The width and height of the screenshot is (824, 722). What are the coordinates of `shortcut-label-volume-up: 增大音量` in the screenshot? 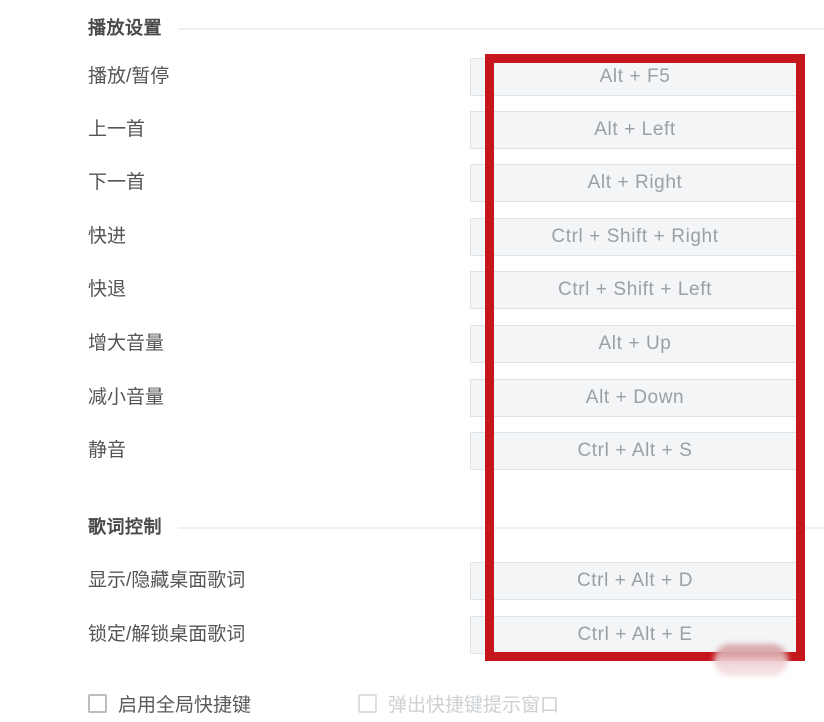 It's located at (126, 343).